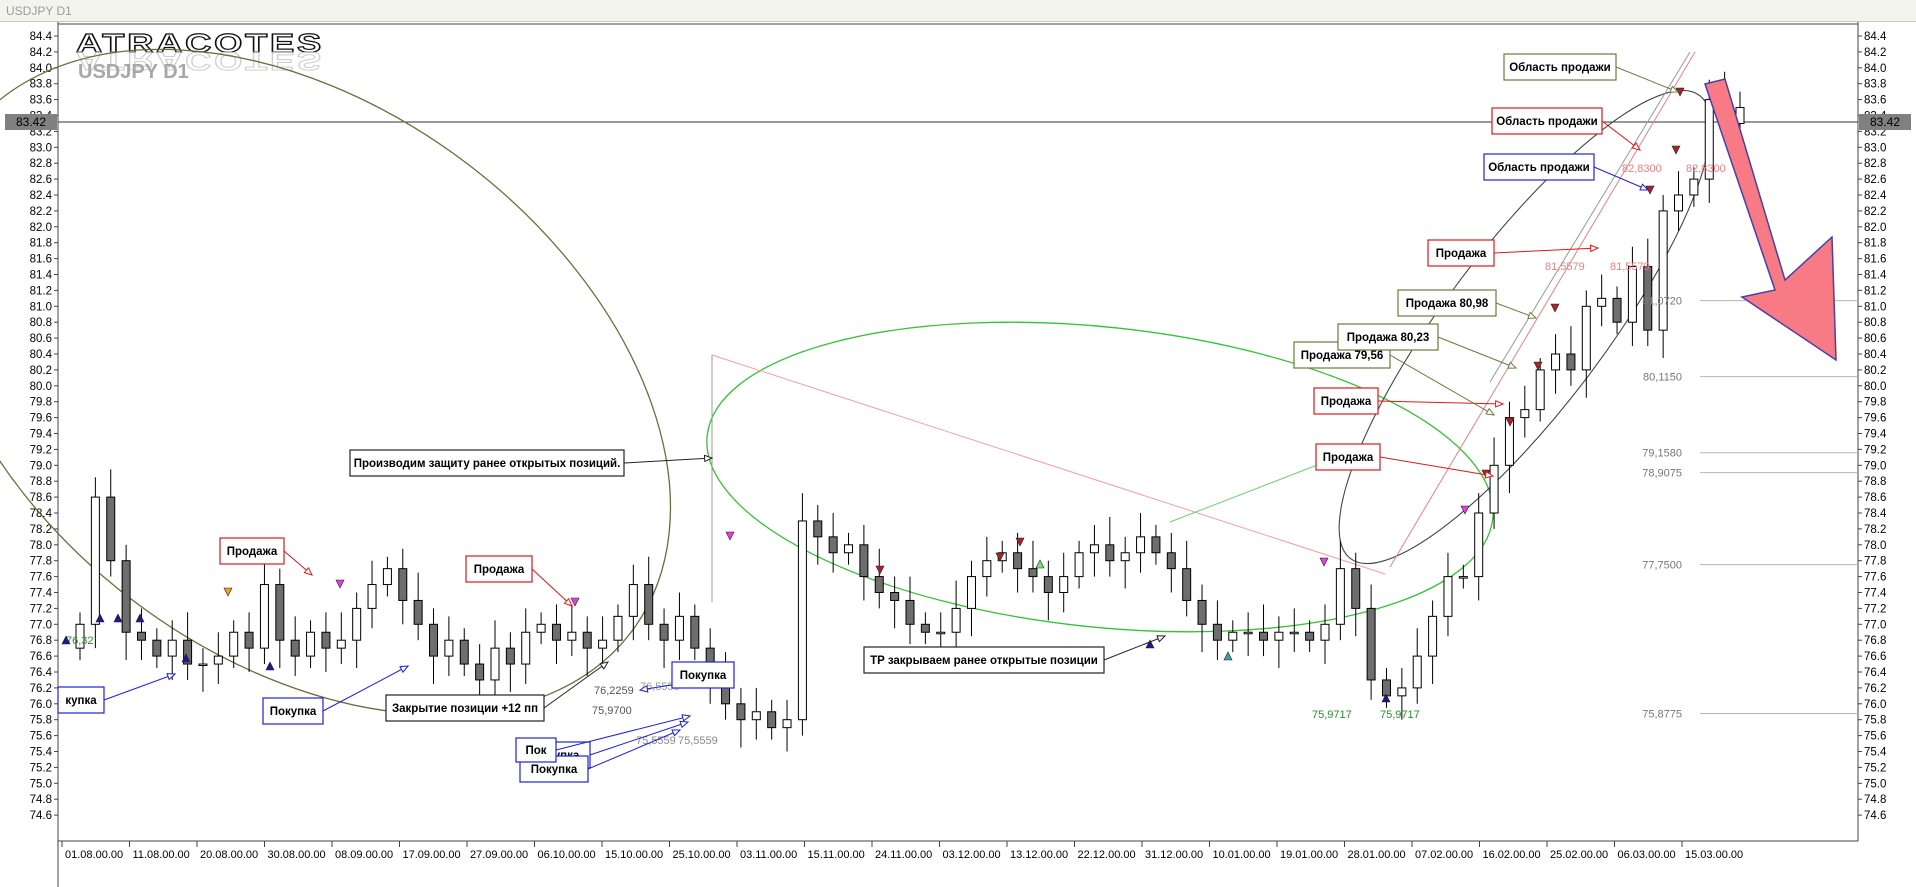 Image resolution: width=1916 pixels, height=887 pixels. What do you see at coordinates (1875, 768) in the screenshot?
I see `y-tick-label-right: 75.2` at bounding box center [1875, 768].